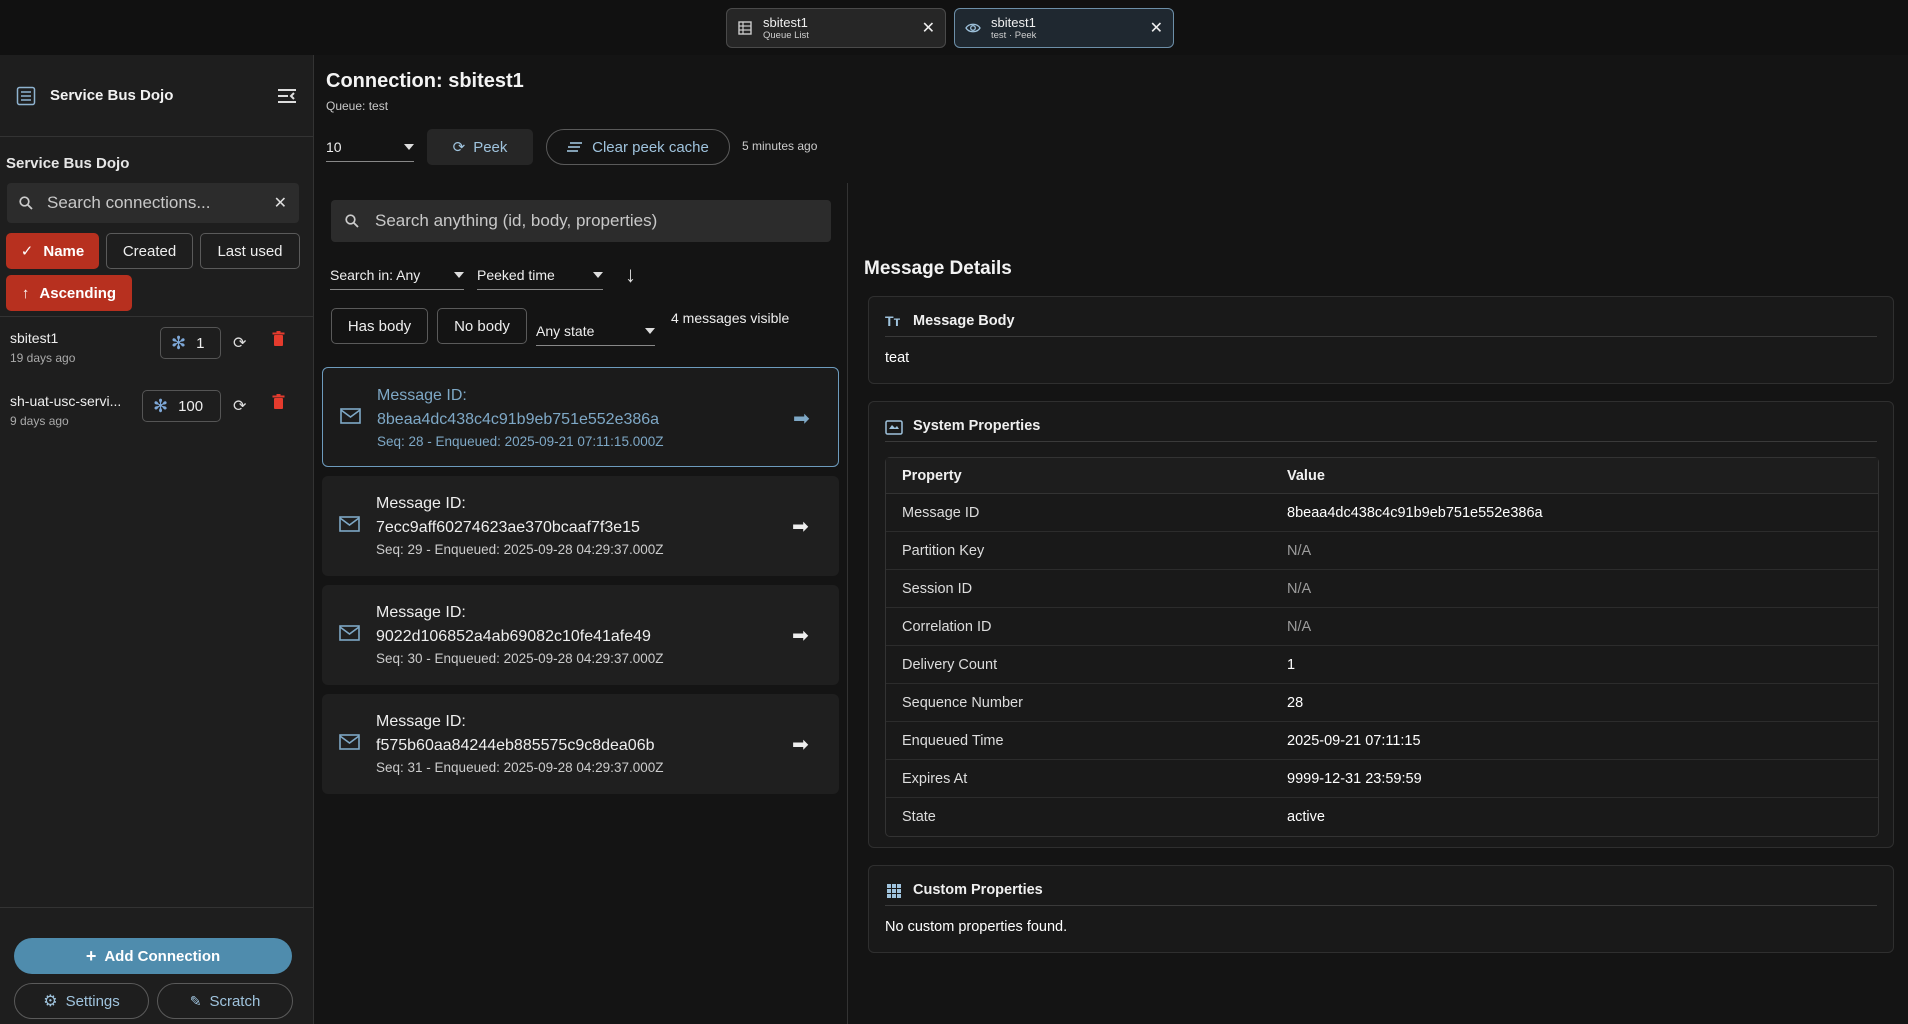 This screenshot has height=1024, width=1908. Describe the element at coordinates (836, 28) in the screenshot. I see `tab-queue-list: sbitest1 Queue List ✕` at that location.